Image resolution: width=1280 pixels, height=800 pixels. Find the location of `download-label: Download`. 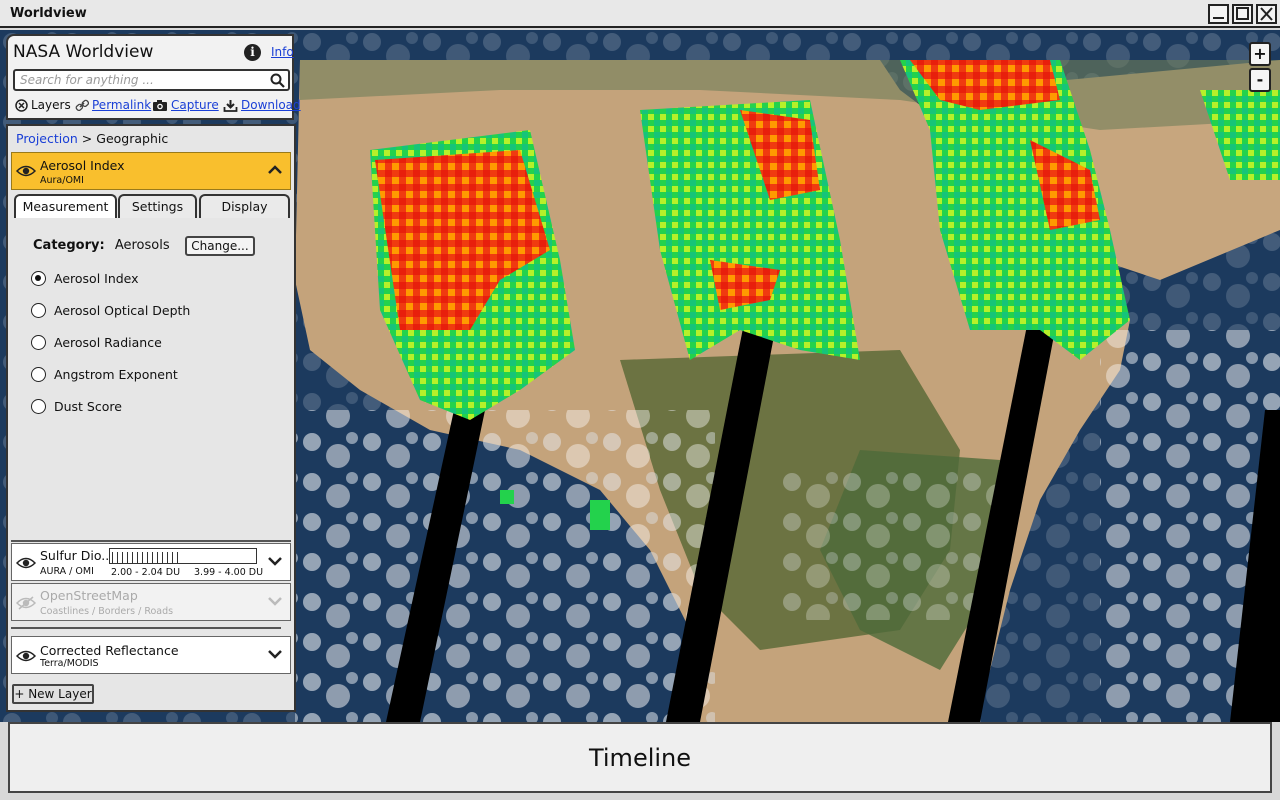

download-label: Download is located at coordinates (271, 105).